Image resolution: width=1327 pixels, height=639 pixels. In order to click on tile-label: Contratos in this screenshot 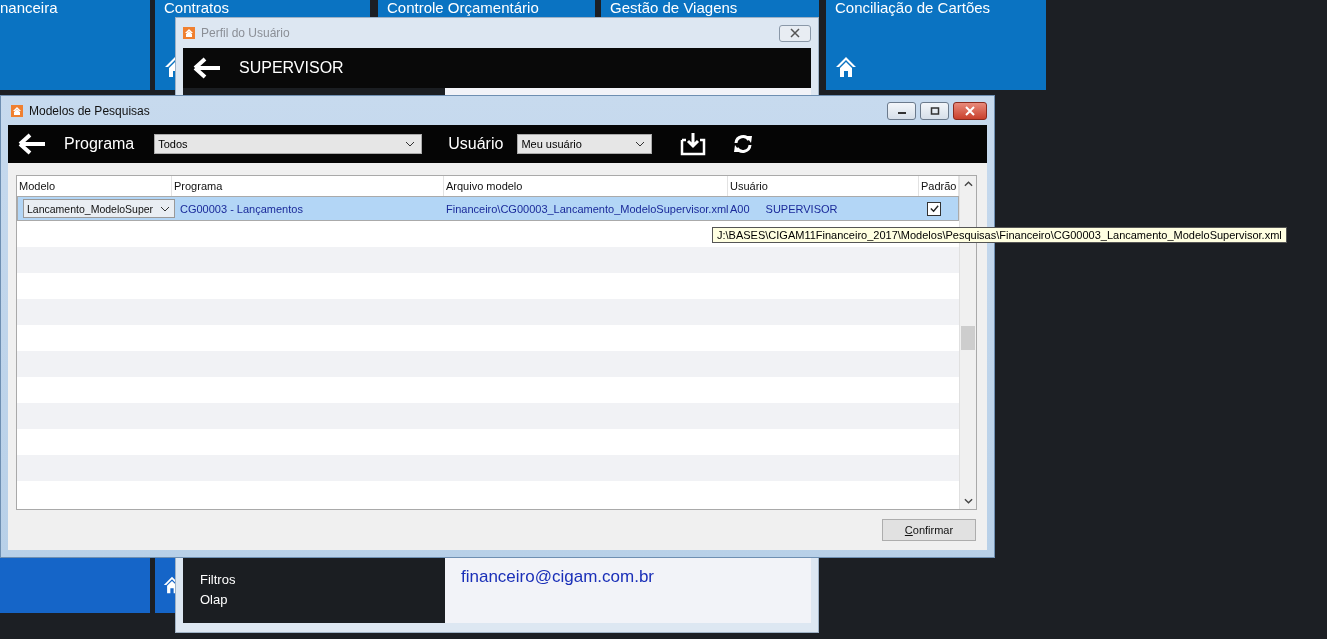, I will do `click(197, 8)`.